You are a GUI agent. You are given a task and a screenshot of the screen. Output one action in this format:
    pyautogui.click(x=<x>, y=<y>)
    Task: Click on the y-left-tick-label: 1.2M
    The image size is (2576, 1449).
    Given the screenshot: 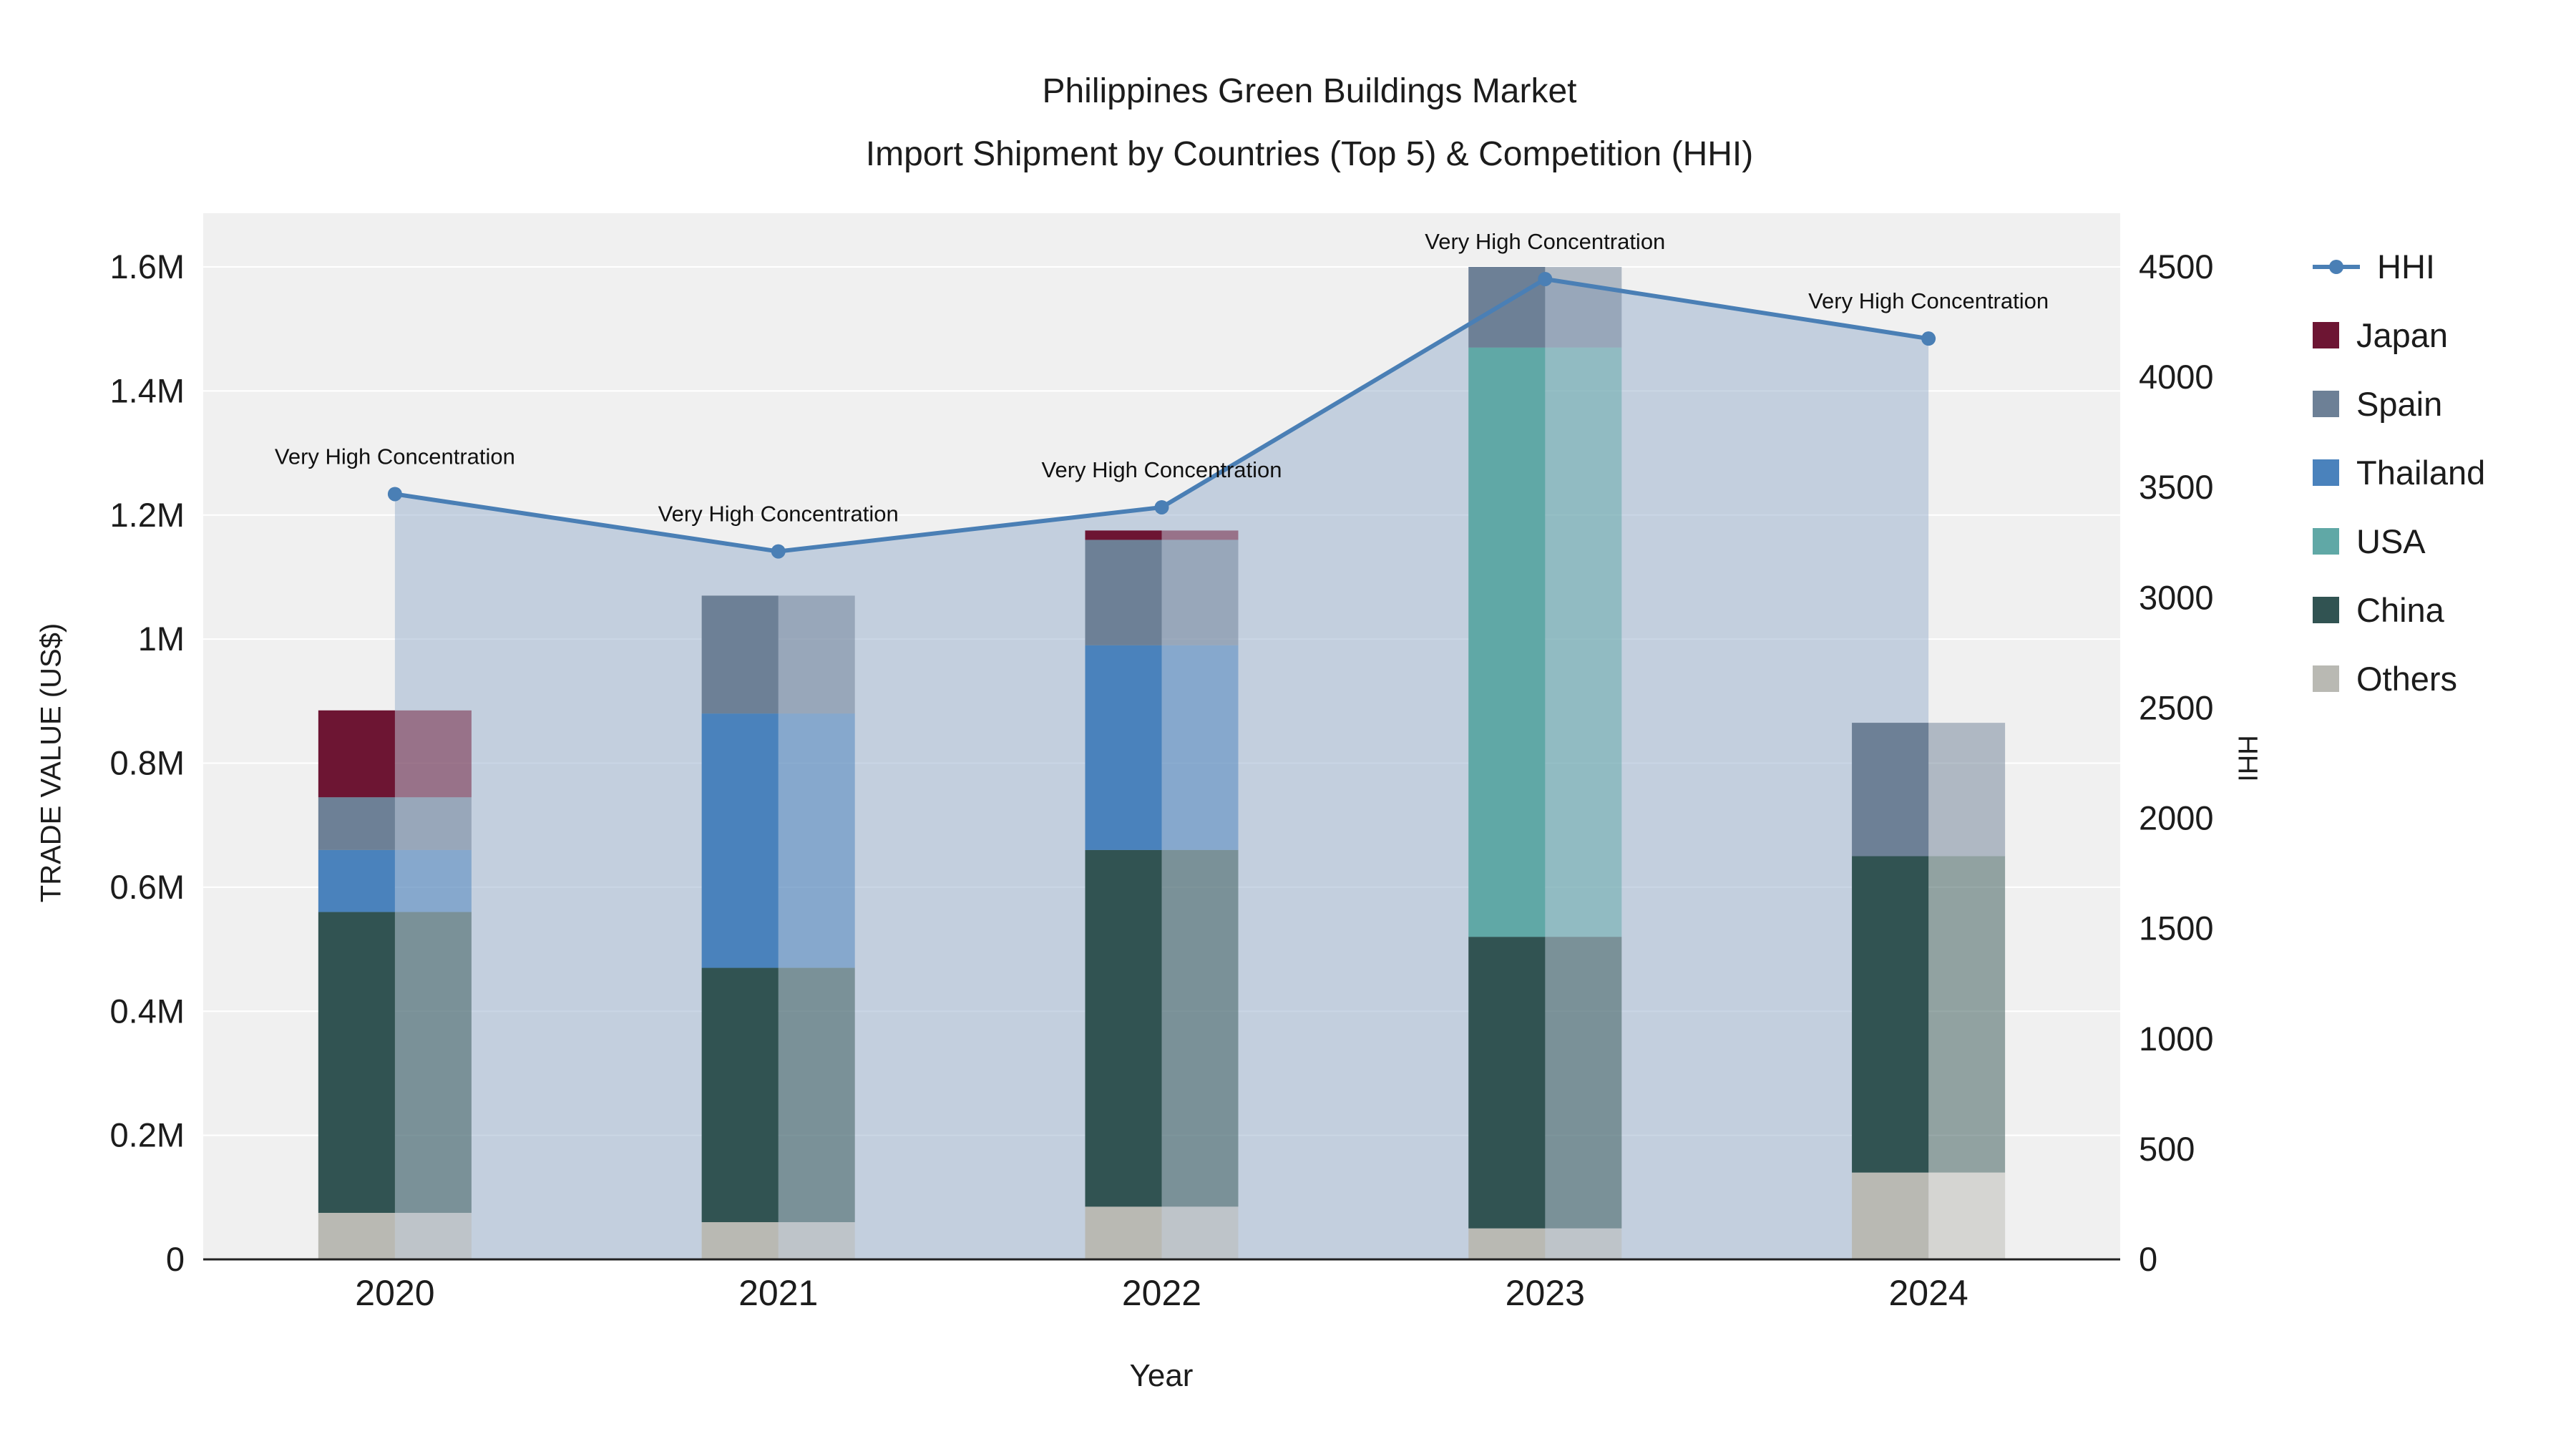 What is the action you would take?
    pyautogui.click(x=147, y=515)
    